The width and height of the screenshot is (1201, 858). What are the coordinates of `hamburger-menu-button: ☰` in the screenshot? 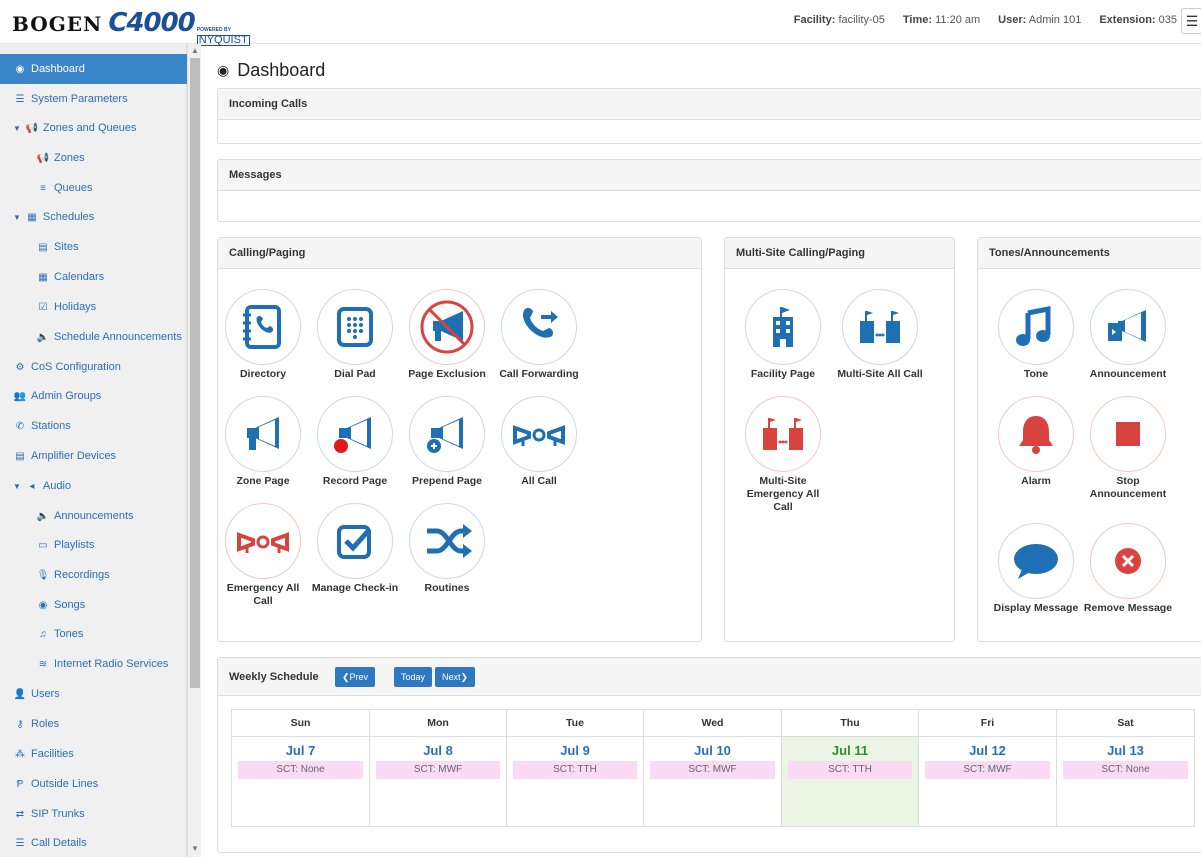 It's located at (1191, 21).